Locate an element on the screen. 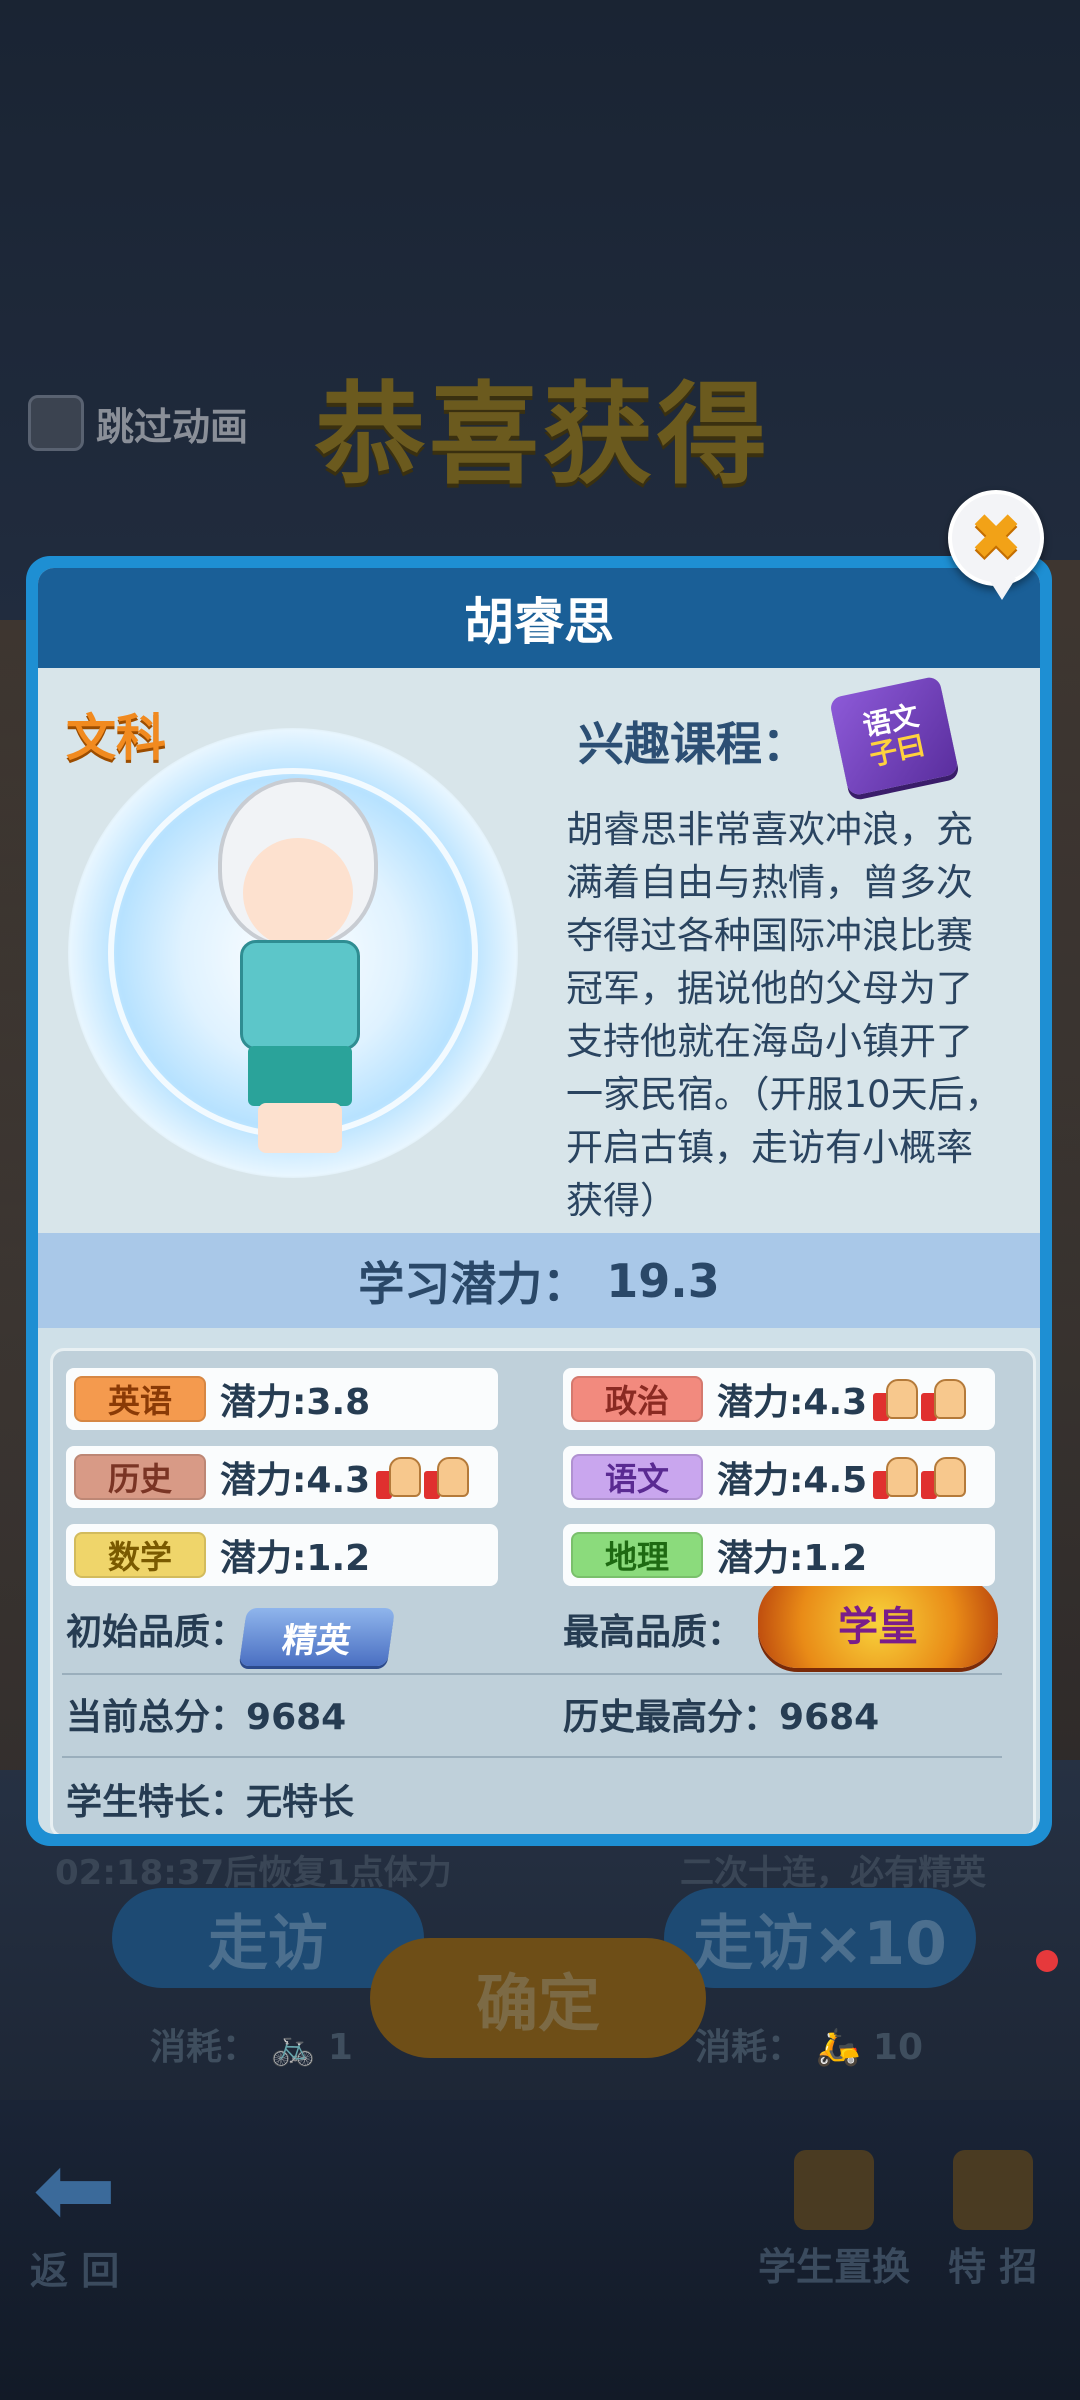  avatar-legs is located at coordinates (300, 1128).